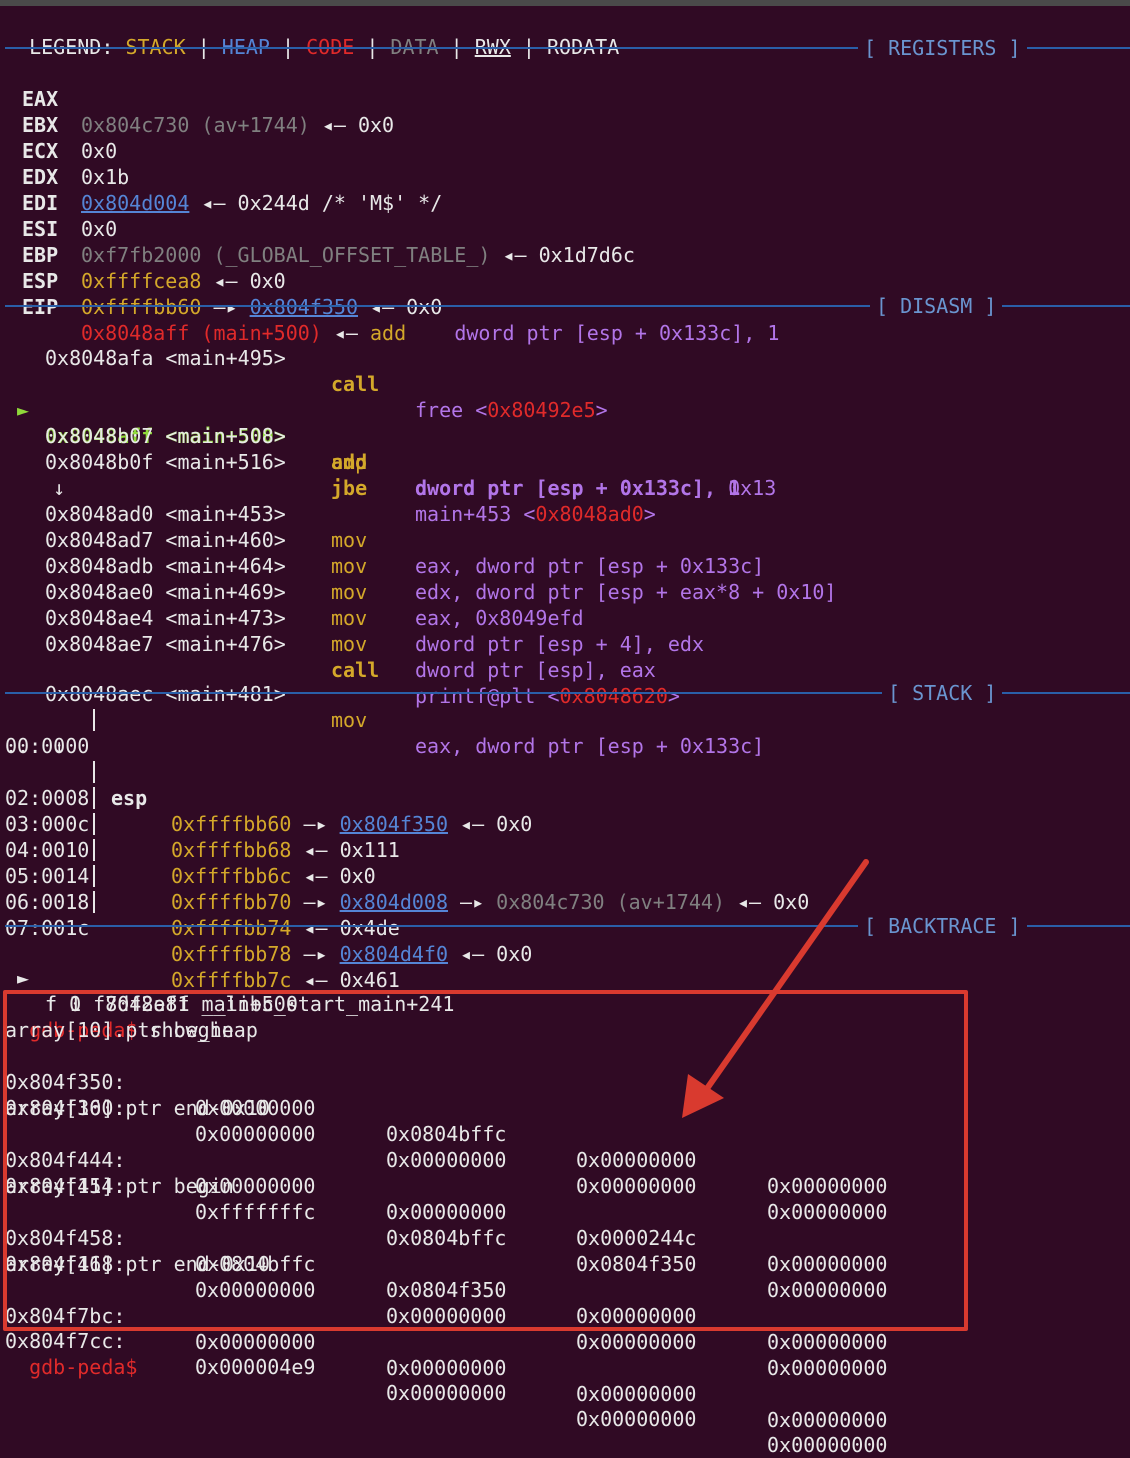 This screenshot has width=1130, height=1458. Describe the element at coordinates (83, 1367) in the screenshot. I see `gdb-prompt: gdb-peda$` at that location.